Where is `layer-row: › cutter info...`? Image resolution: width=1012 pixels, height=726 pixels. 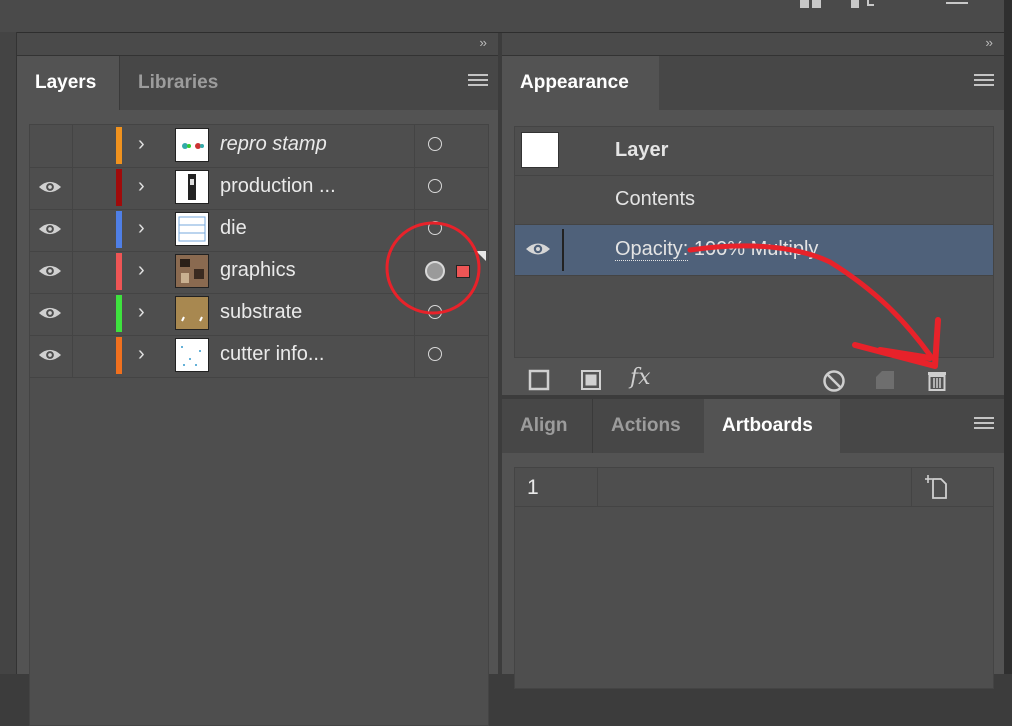 layer-row: › cutter info... is located at coordinates (259, 356).